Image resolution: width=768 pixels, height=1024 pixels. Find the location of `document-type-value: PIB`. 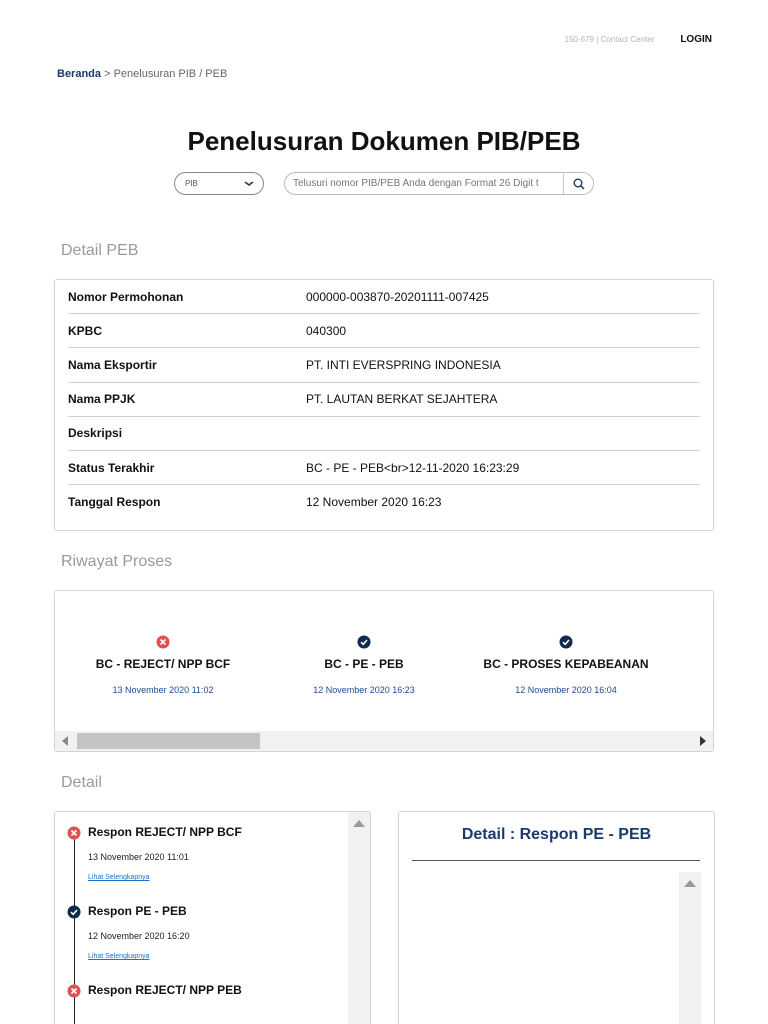

document-type-value: PIB is located at coordinates (191, 183).